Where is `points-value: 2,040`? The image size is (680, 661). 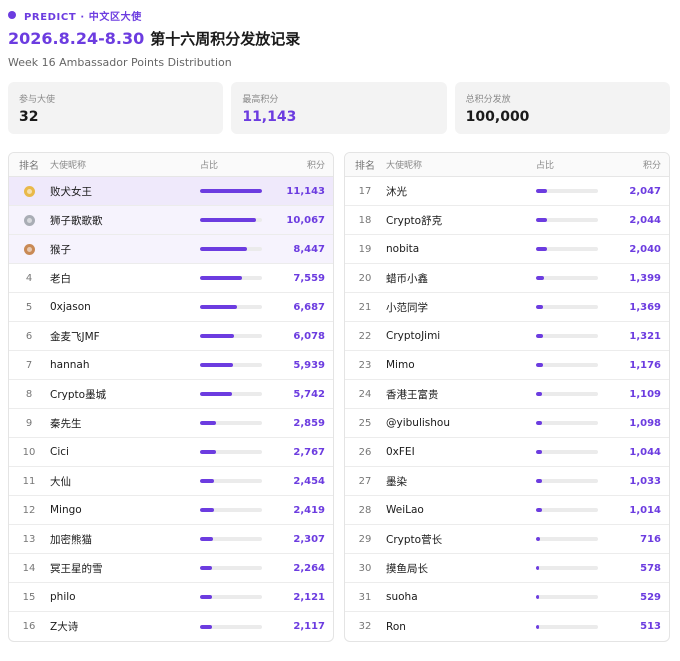
points-value: 2,040 is located at coordinates (645, 249).